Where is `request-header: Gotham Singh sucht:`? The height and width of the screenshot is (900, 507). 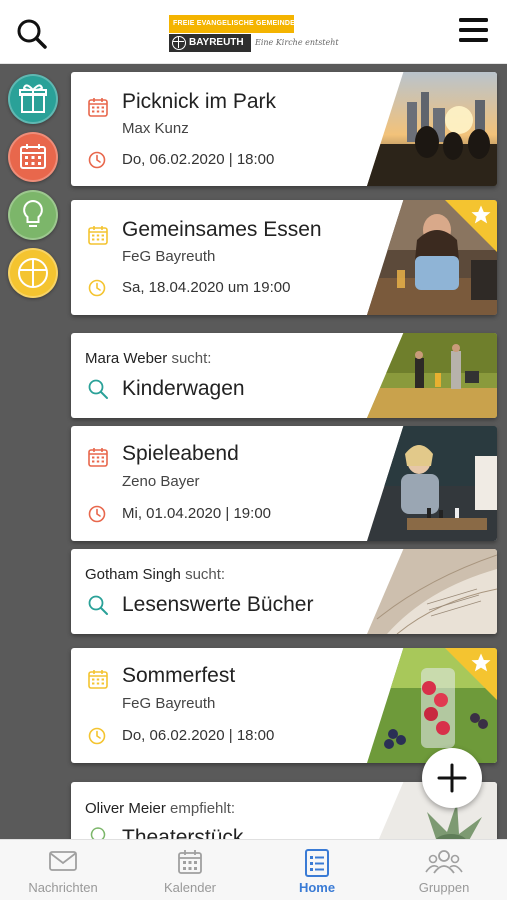
request-header: Gotham Singh sucht: is located at coordinates (155, 574).